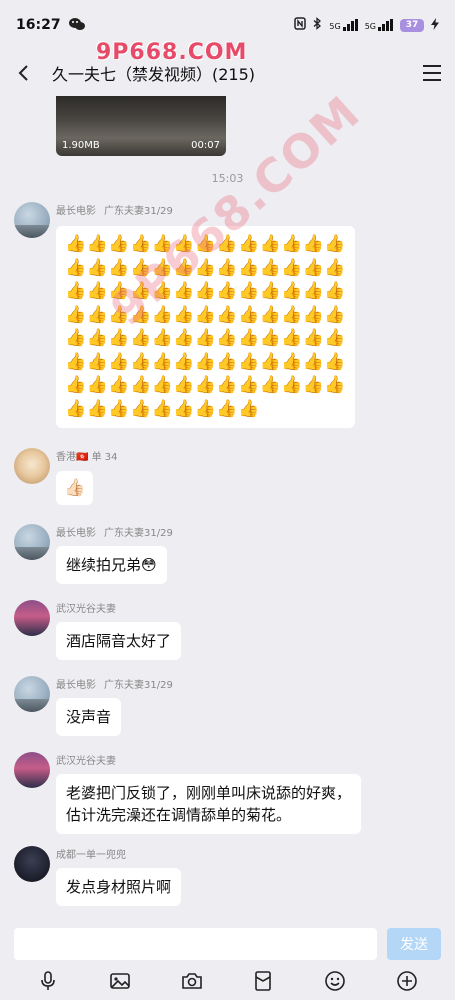 The height and width of the screenshot is (1000, 455). What do you see at coordinates (38, 25) in the screenshot?
I see `status-time: 16:27` at bounding box center [38, 25].